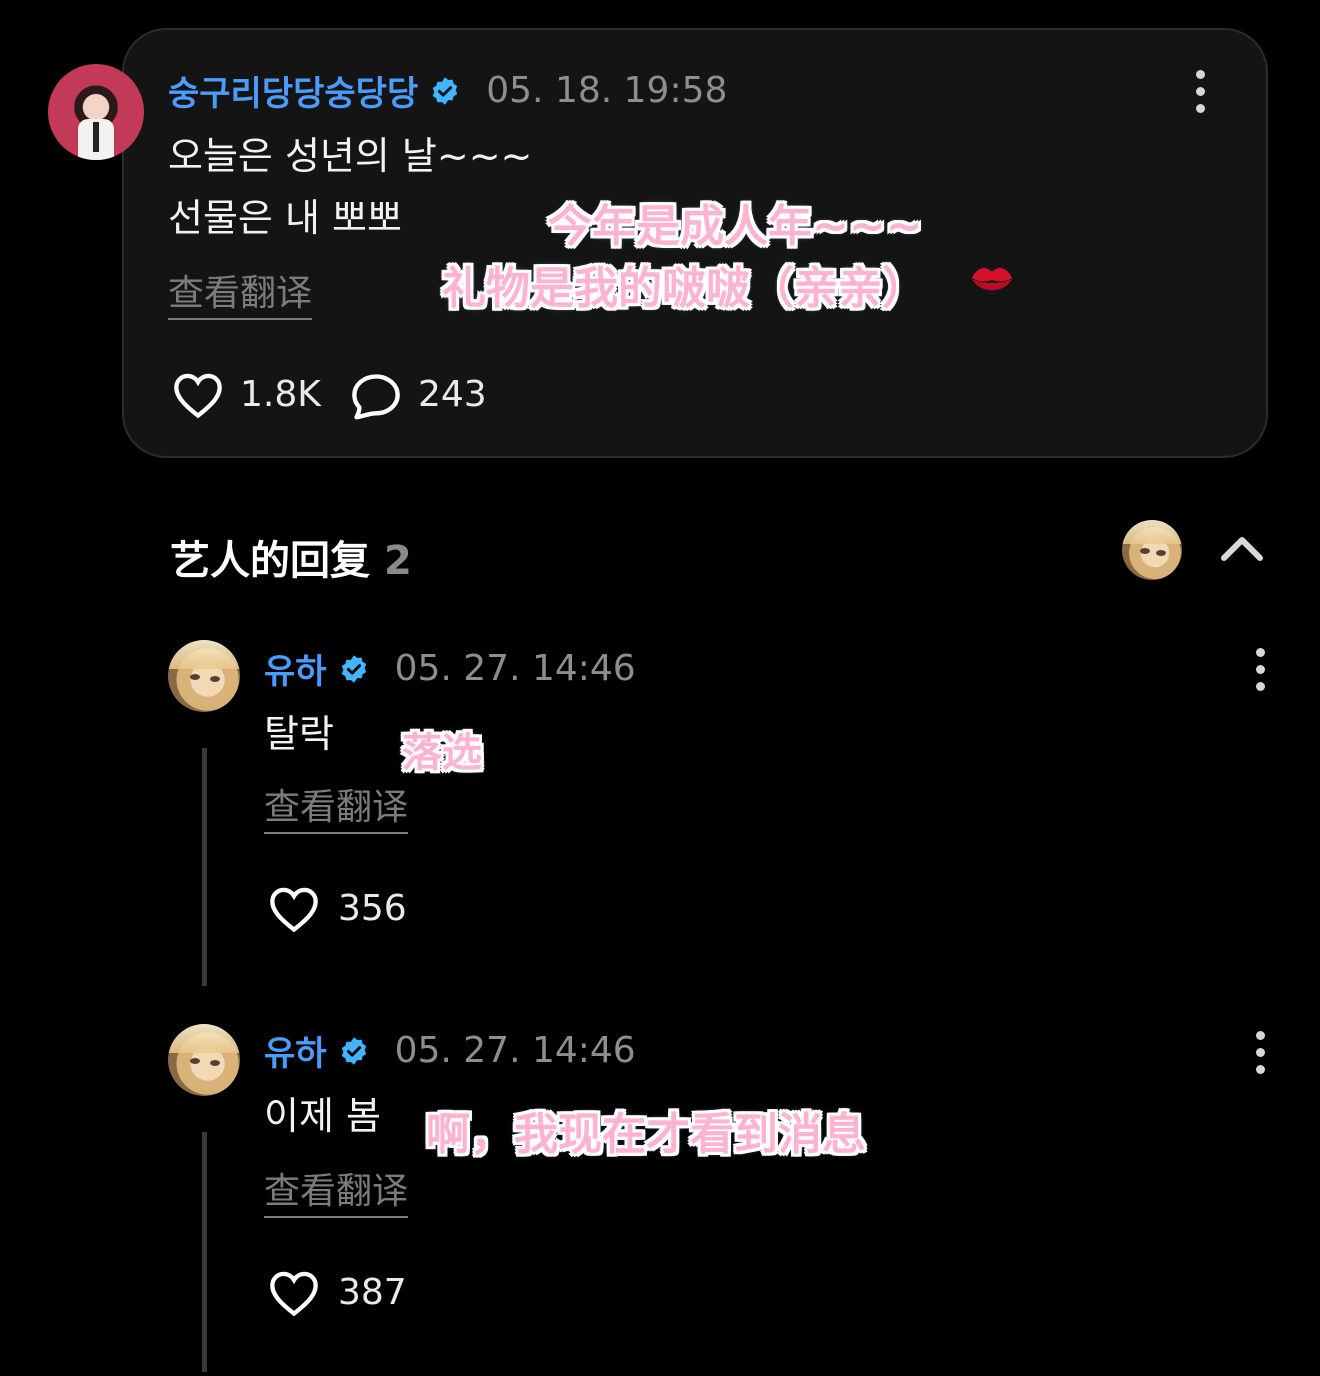  What do you see at coordinates (293, 90) in the screenshot?
I see `post-author-name: 숭구리당당숭당당` at bounding box center [293, 90].